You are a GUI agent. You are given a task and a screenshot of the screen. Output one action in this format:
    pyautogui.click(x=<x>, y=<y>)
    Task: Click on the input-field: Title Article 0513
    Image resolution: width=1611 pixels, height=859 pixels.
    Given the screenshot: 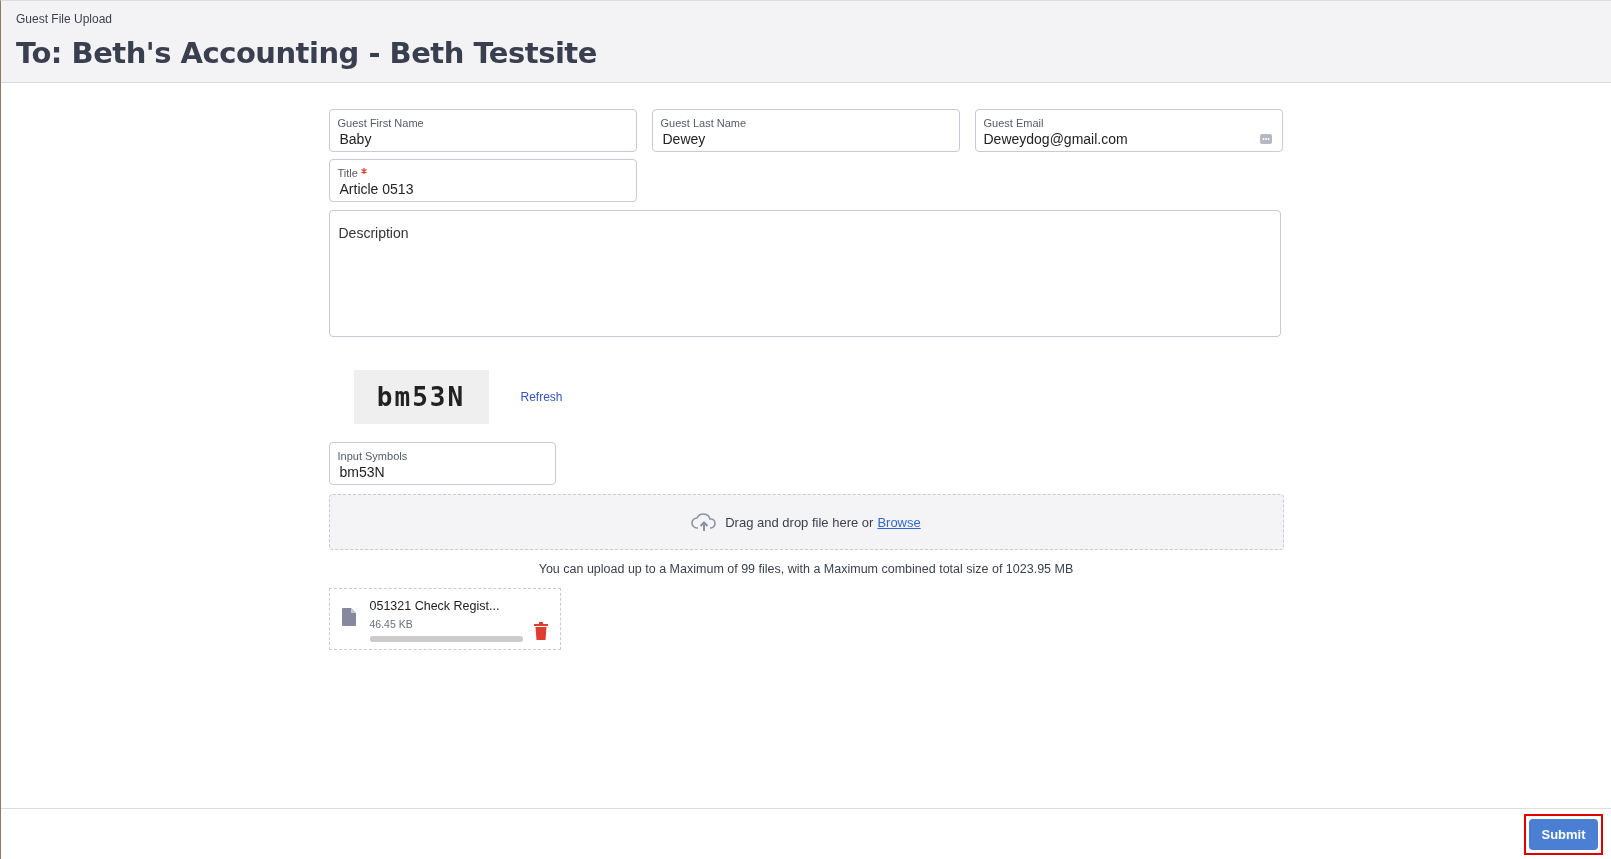 What is the action you would take?
    pyautogui.click(x=482, y=180)
    